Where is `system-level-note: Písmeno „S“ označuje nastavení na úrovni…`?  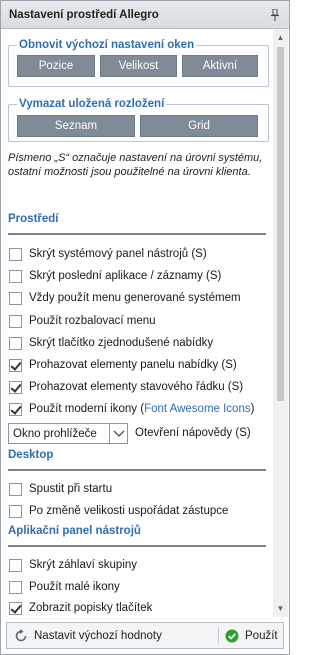
system-level-note: Písmeno „S“ označuje nastavení na úrovni… is located at coordinates (135, 165).